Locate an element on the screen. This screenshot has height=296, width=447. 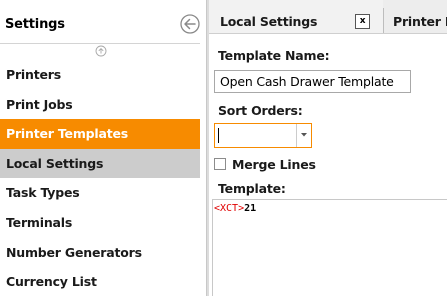
chevron-down-icon is located at coordinates (304, 135).